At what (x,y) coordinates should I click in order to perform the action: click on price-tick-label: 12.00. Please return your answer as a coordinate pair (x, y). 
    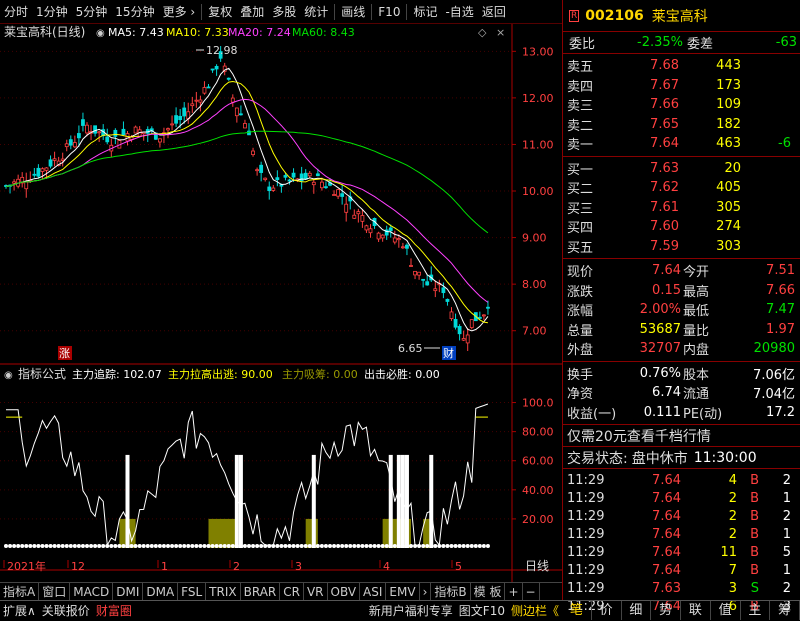
    Looking at the image, I should click on (538, 98).